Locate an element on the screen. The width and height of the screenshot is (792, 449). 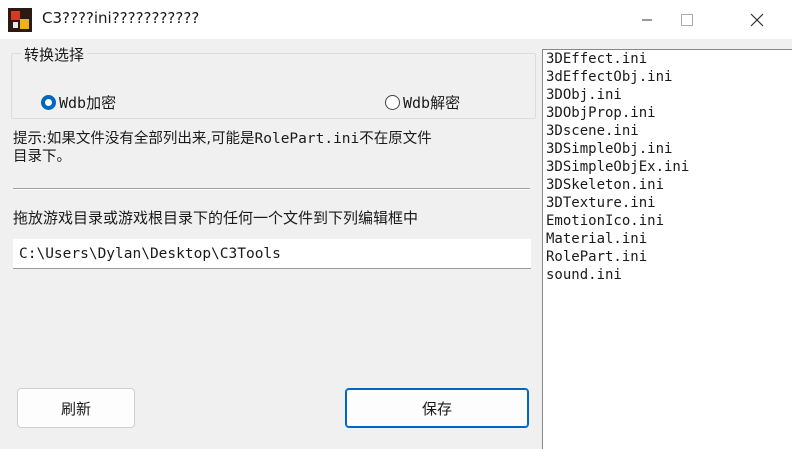
radio-decrypt-circle is located at coordinates (392, 102).